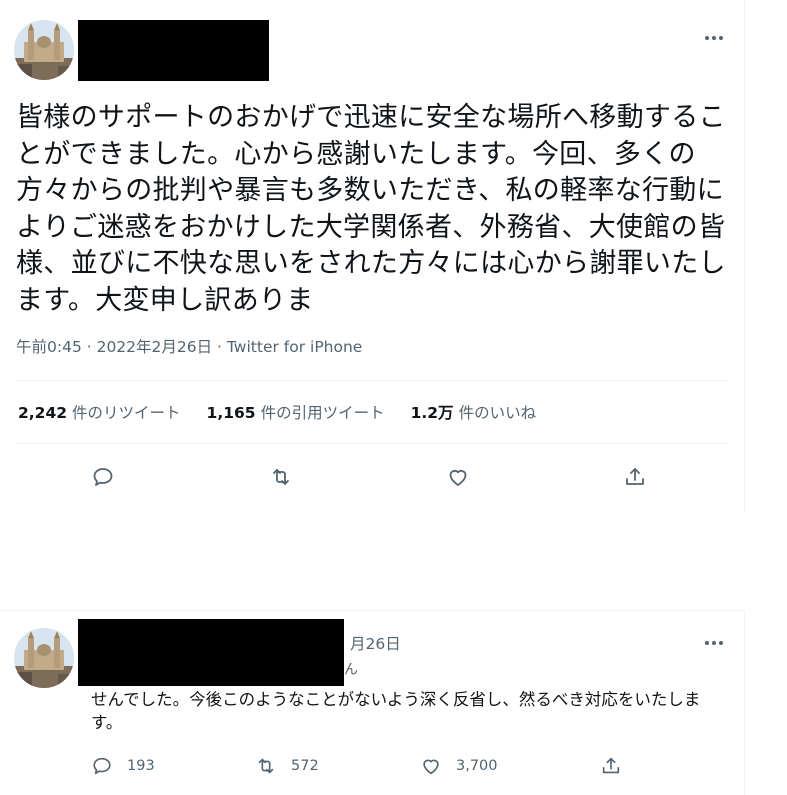  I want to click on share-button, so click(635, 477).